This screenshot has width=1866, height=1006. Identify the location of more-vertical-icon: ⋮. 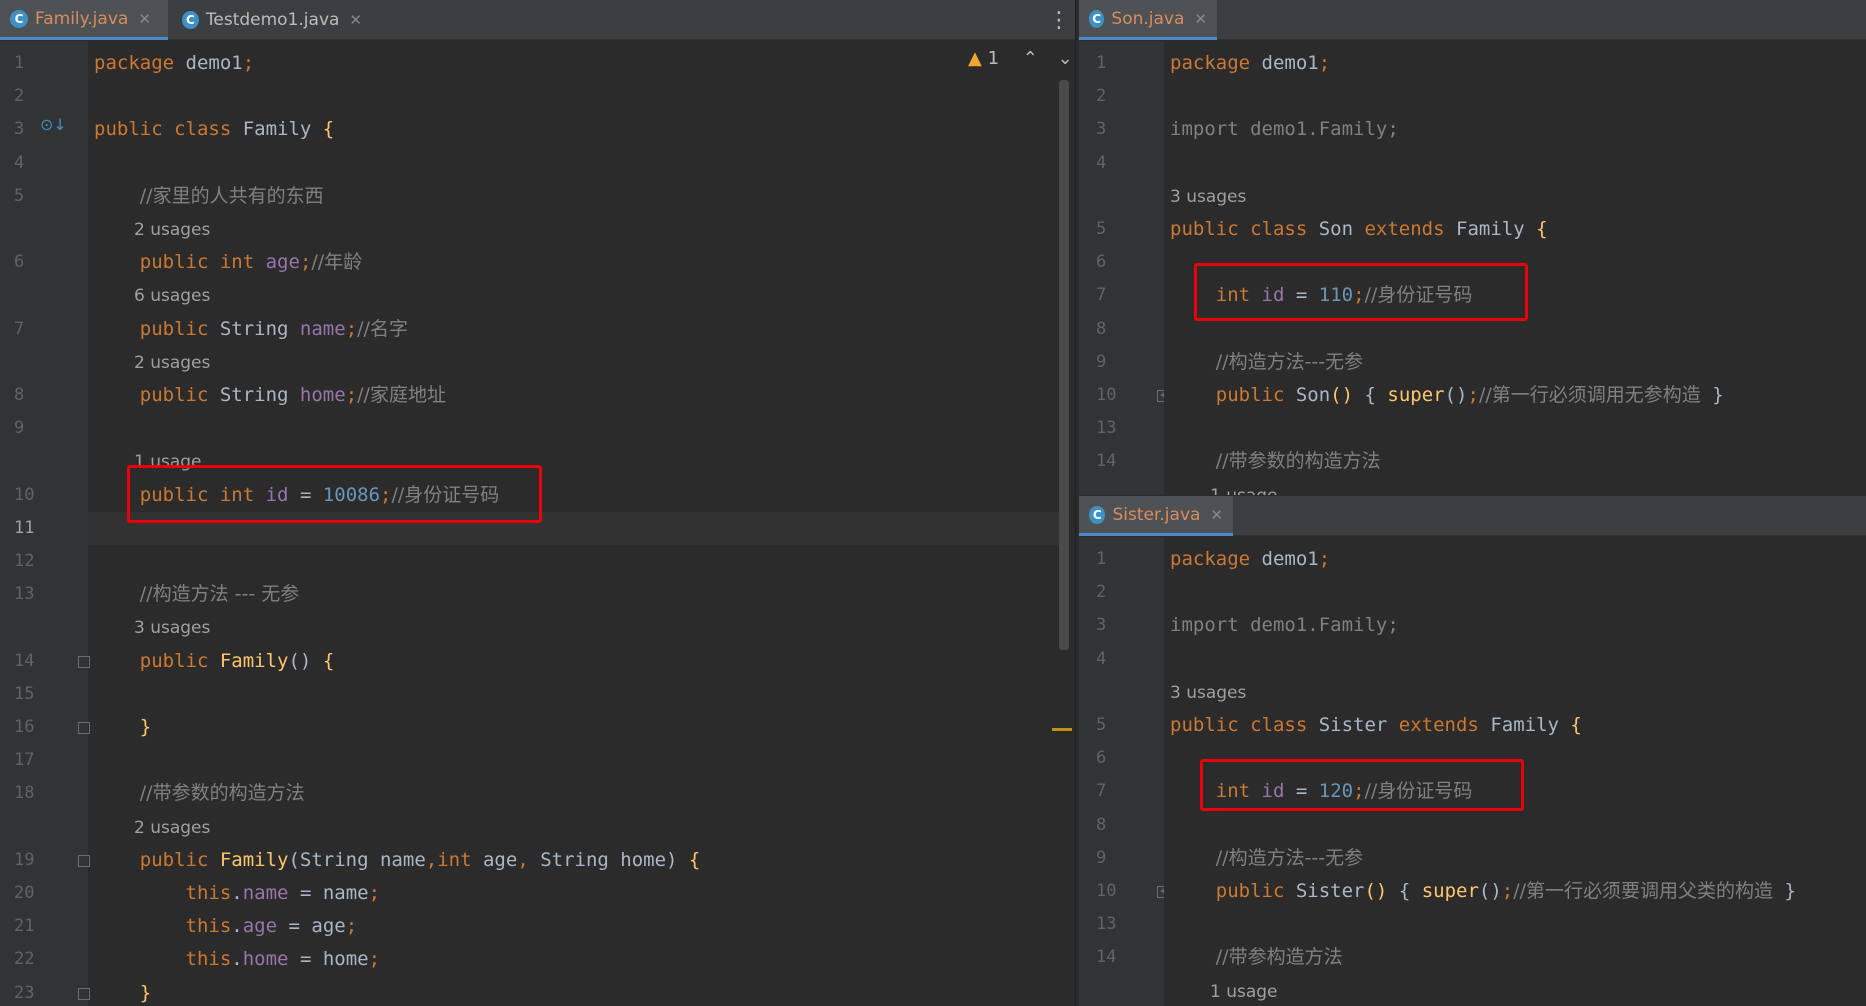
(1059, 20).